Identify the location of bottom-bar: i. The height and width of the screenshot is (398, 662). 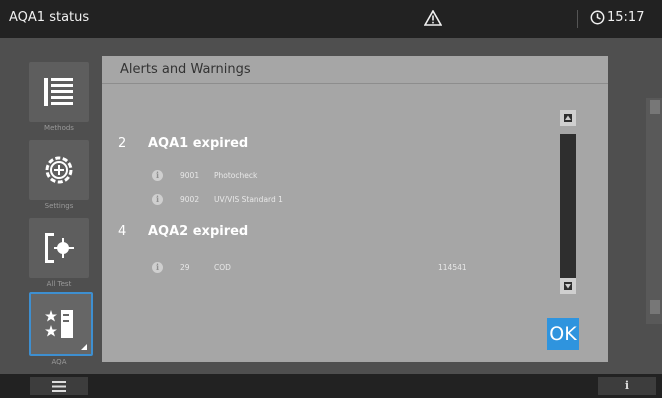
(331, 386).